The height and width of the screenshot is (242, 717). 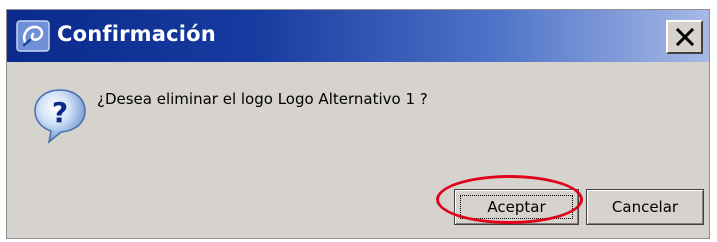 I want to click on cancel-button: Cancelar, so click(x=645, y=207).